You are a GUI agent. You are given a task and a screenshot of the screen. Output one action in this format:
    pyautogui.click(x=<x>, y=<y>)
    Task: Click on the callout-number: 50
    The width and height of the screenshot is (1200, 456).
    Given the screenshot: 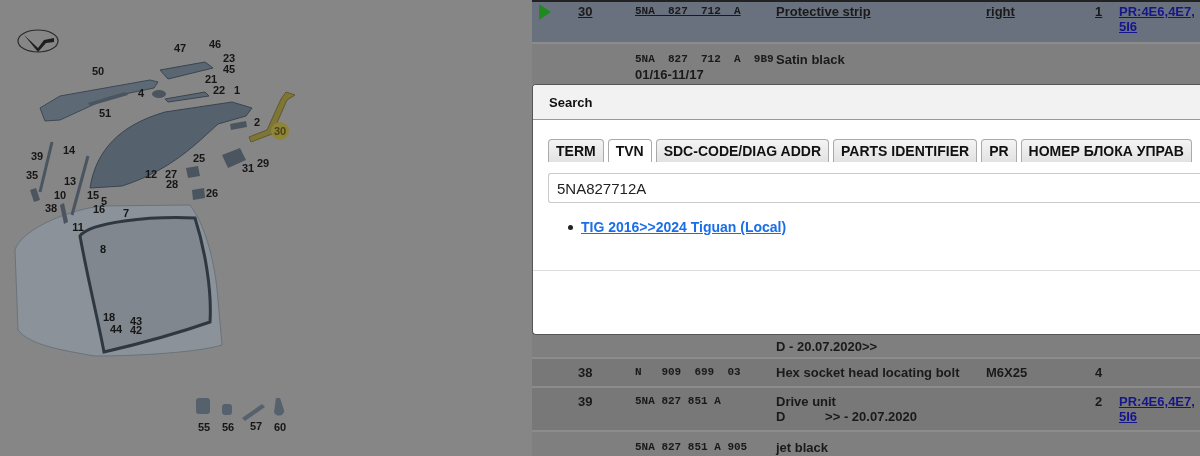 What is the action you would take?
    pyautogui.click(x=98, y=71)
    